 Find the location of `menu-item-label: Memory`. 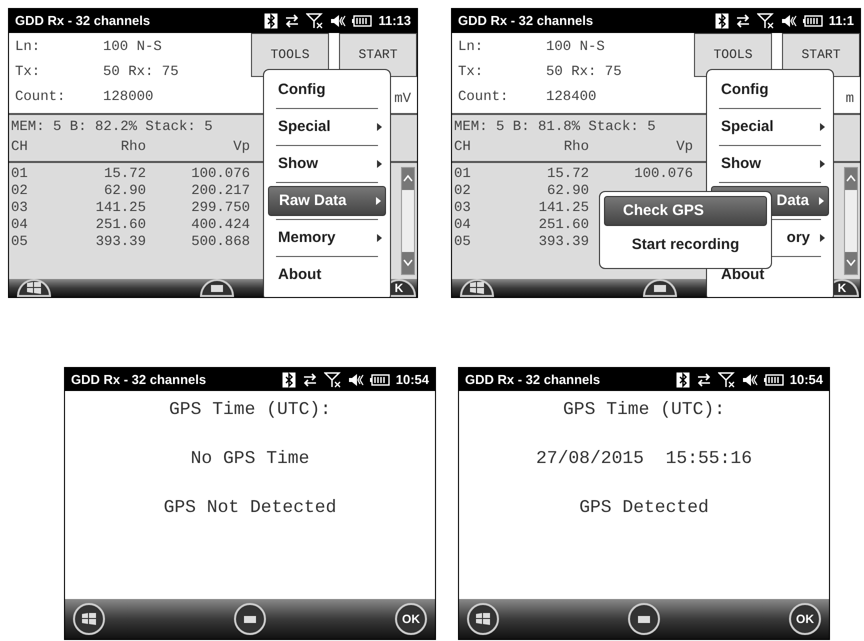

menu-item-label: Memory is located at coordinates (306, 238).